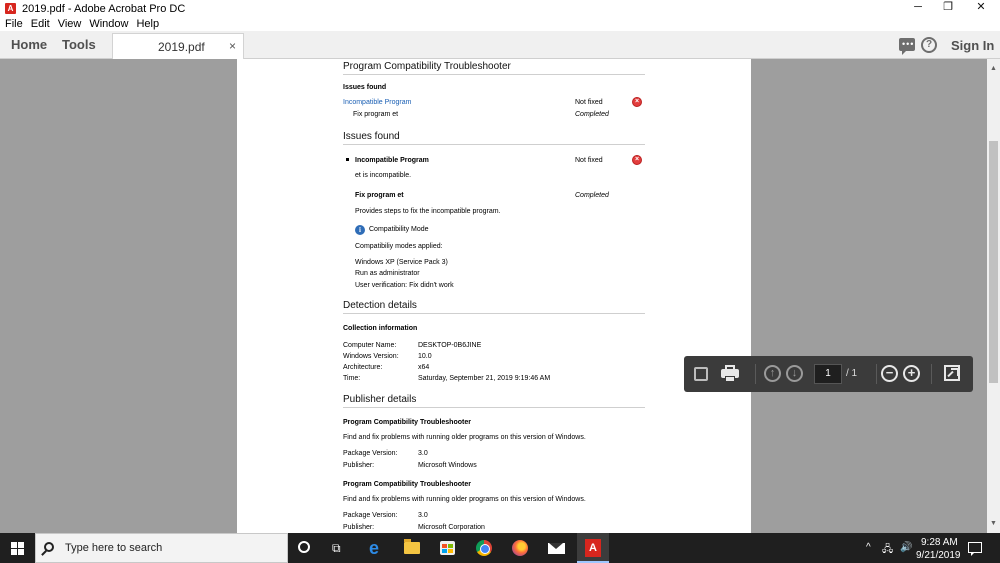 The width and height of the screenshot is (1000, 563). Describe the element at coordinates (772, 373) in the screenshot. I see `previous-page-icon: ↑` at that location.